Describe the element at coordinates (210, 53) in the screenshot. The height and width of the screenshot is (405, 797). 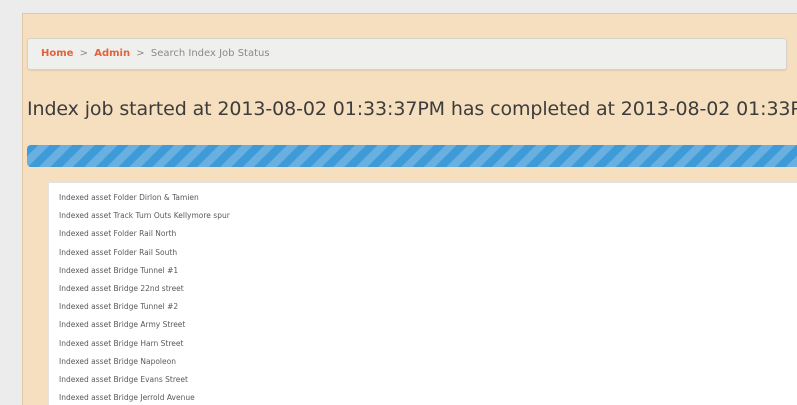
I see `breadcrumb-current-page: Search Index Job Status` at that location.